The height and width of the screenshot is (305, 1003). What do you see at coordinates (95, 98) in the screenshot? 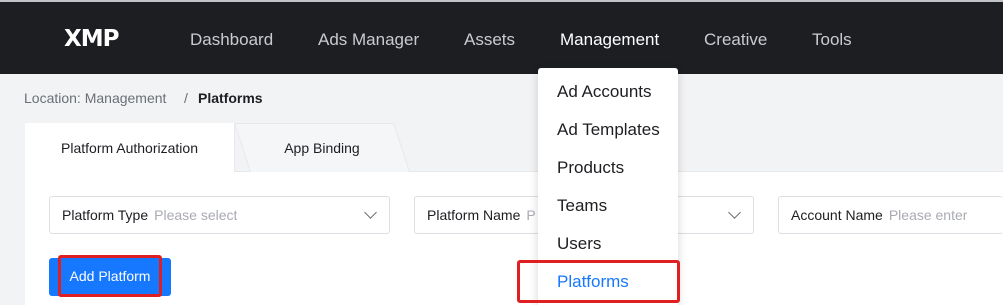
I see `breadcrumb-location: Location: Management` at bounding box center [95, 98].